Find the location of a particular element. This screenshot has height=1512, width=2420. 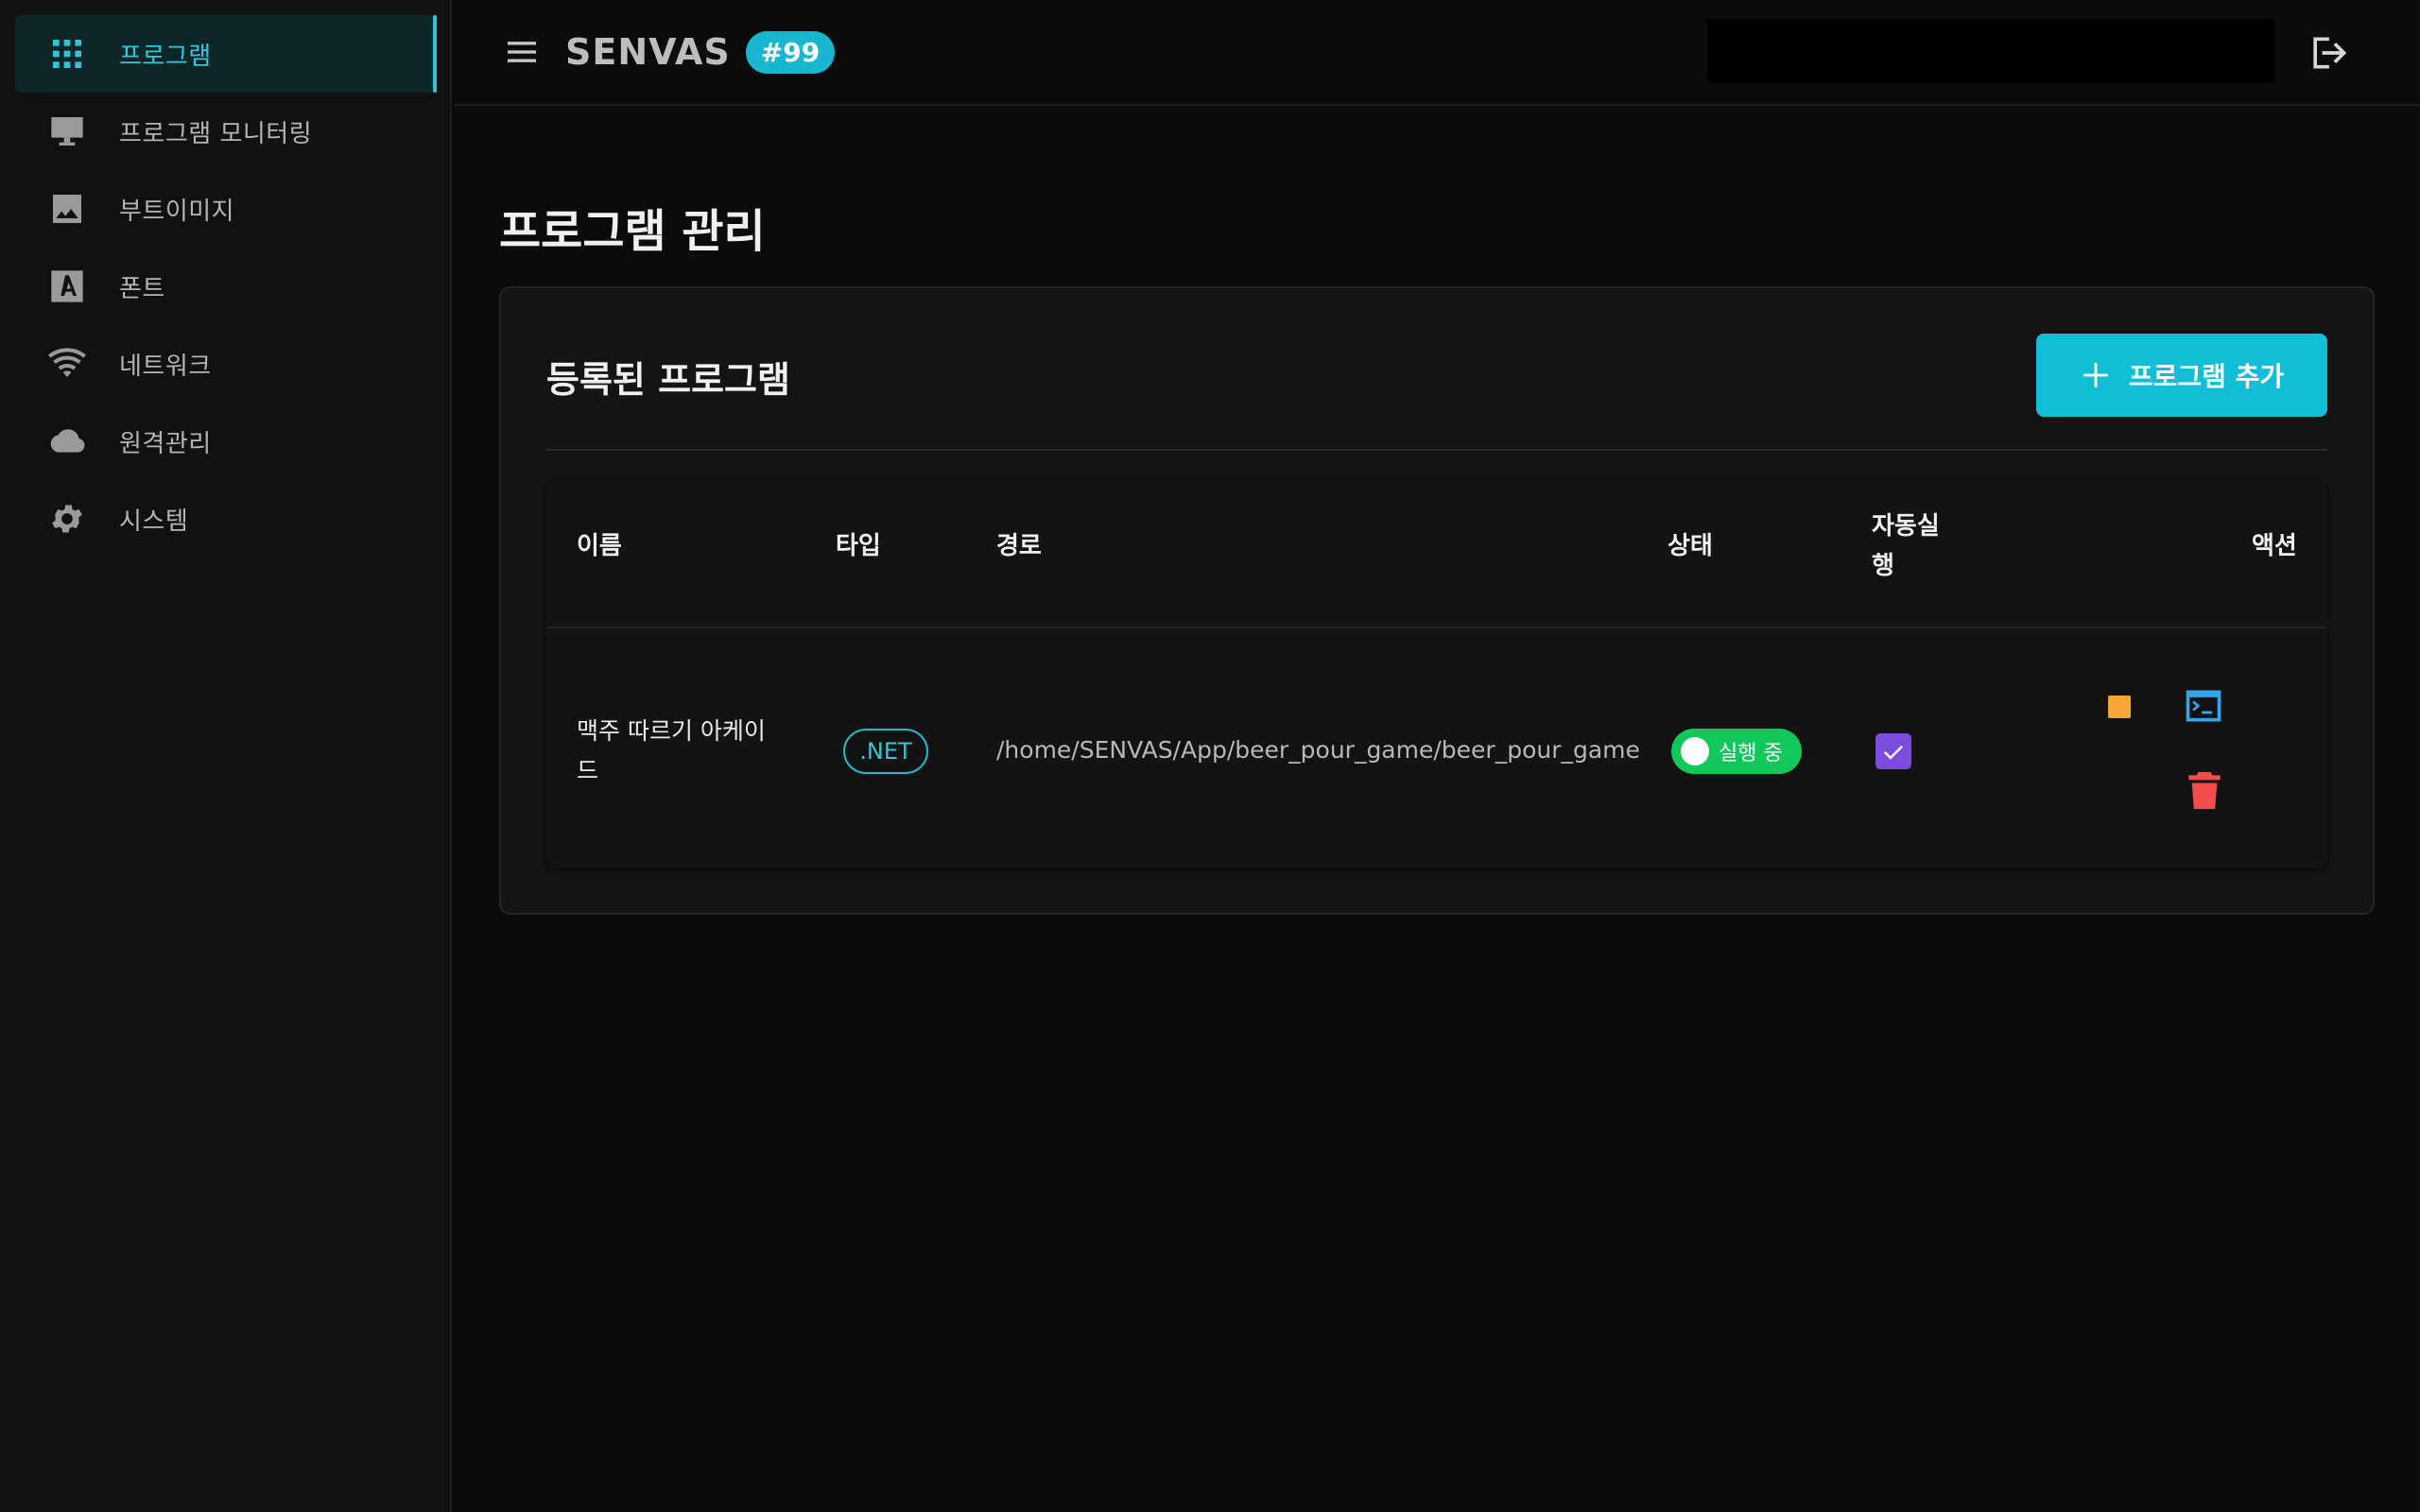

sidebar-item-label: 네트워크 is located at coordinates (165, 366).